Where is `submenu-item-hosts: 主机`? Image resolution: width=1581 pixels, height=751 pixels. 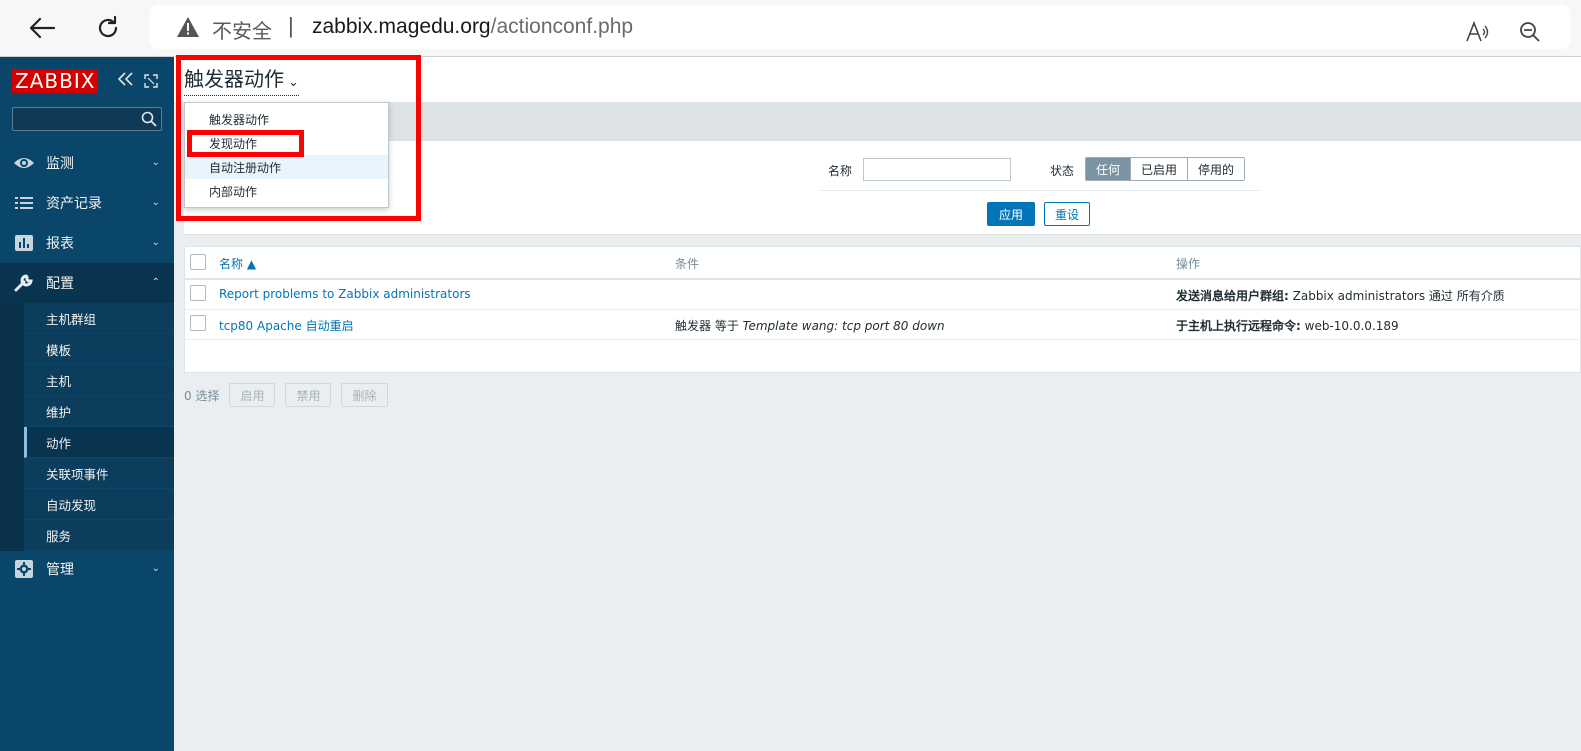
submenu-item-hosts: 主机 is located at coordinates (99, 380).